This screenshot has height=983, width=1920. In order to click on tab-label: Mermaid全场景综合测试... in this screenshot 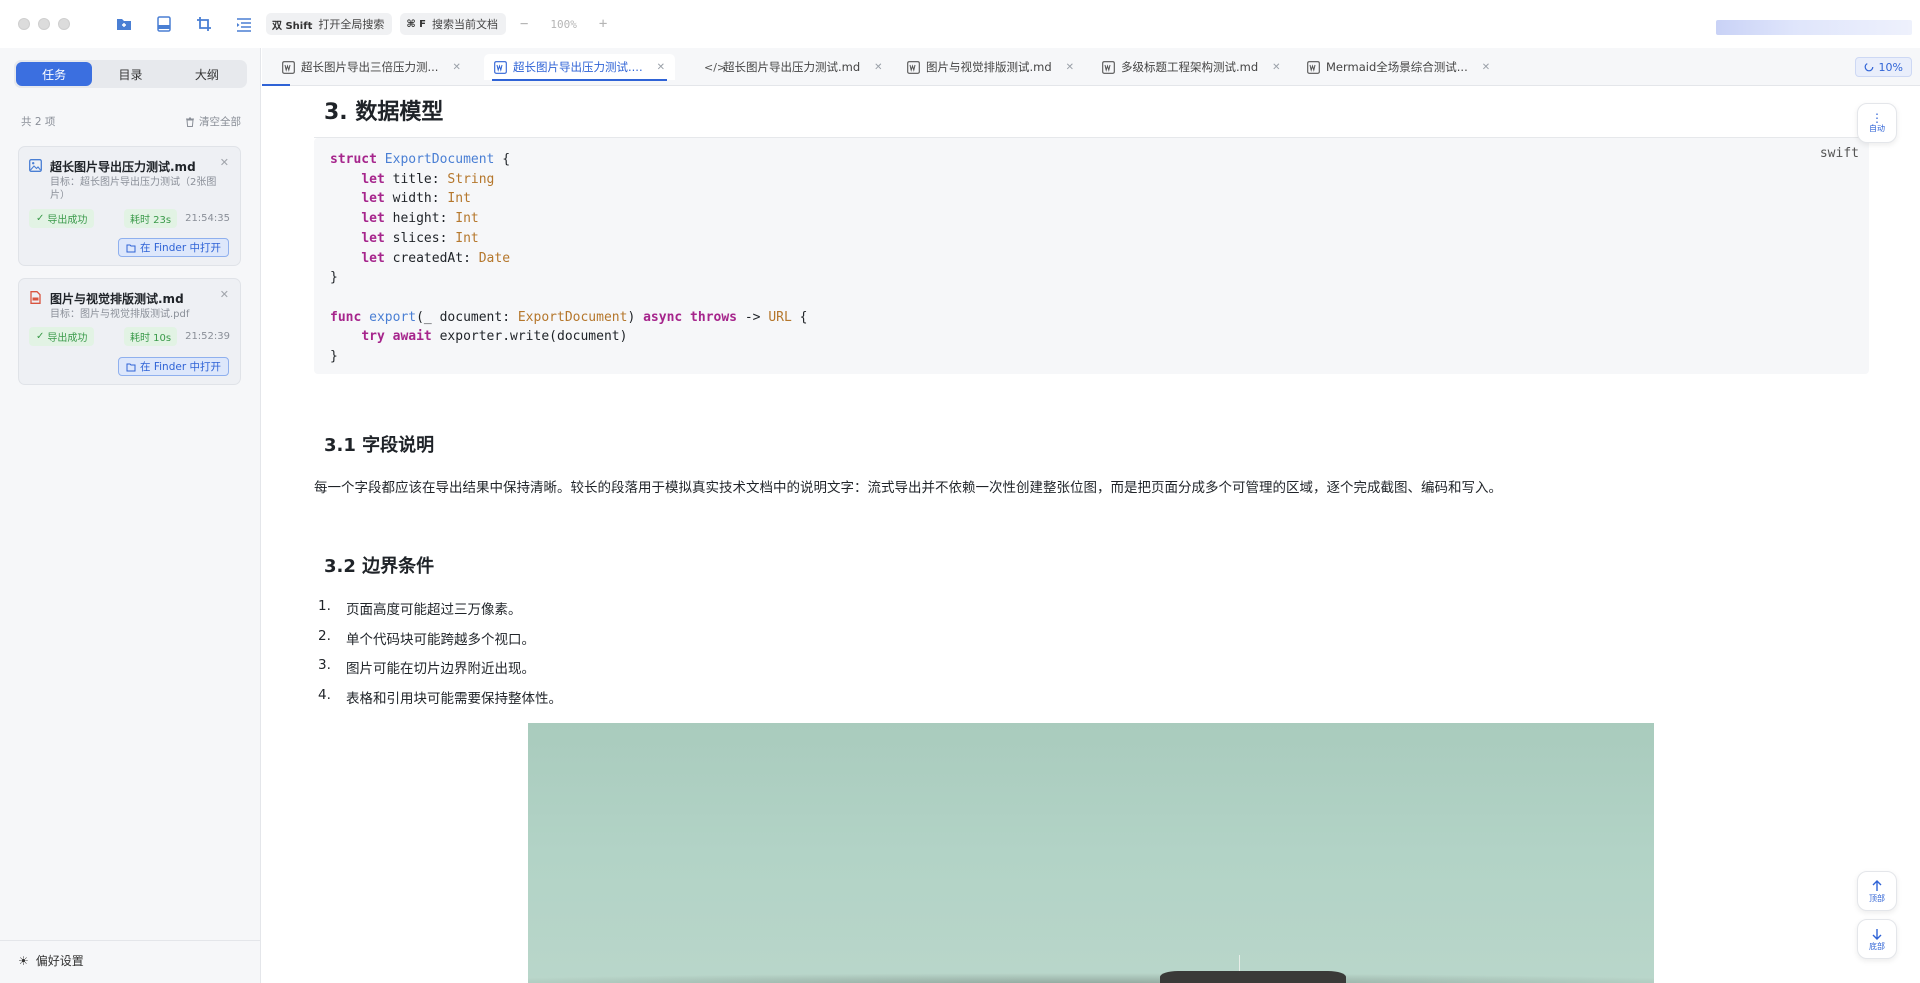, I will do `click(1397, 67)`.